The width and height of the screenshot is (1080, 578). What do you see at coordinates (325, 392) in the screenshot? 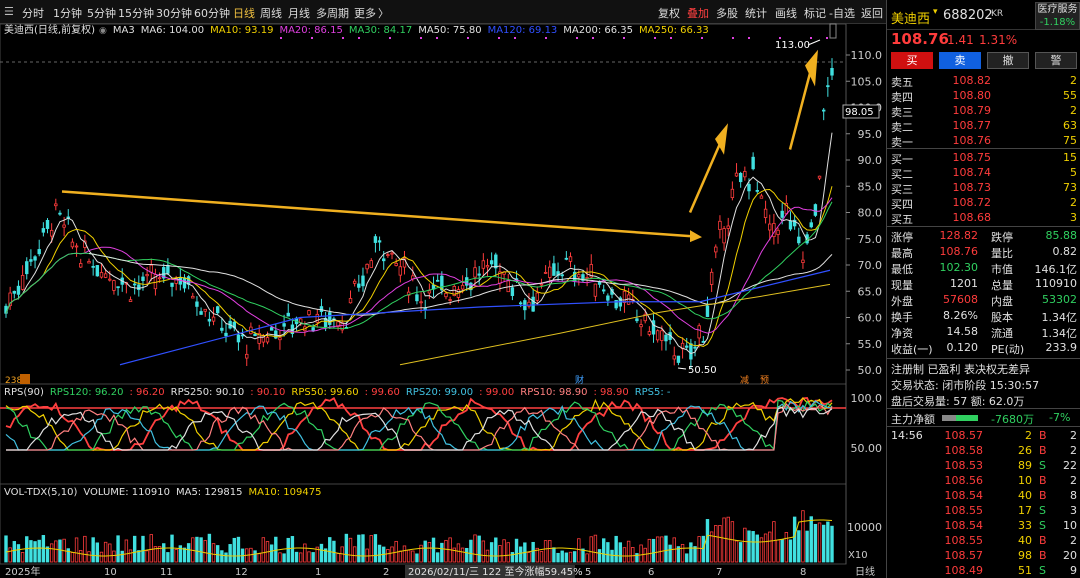
I see `rps-legend-item: RPS50: 99.60` at bounding box center [325, 392].